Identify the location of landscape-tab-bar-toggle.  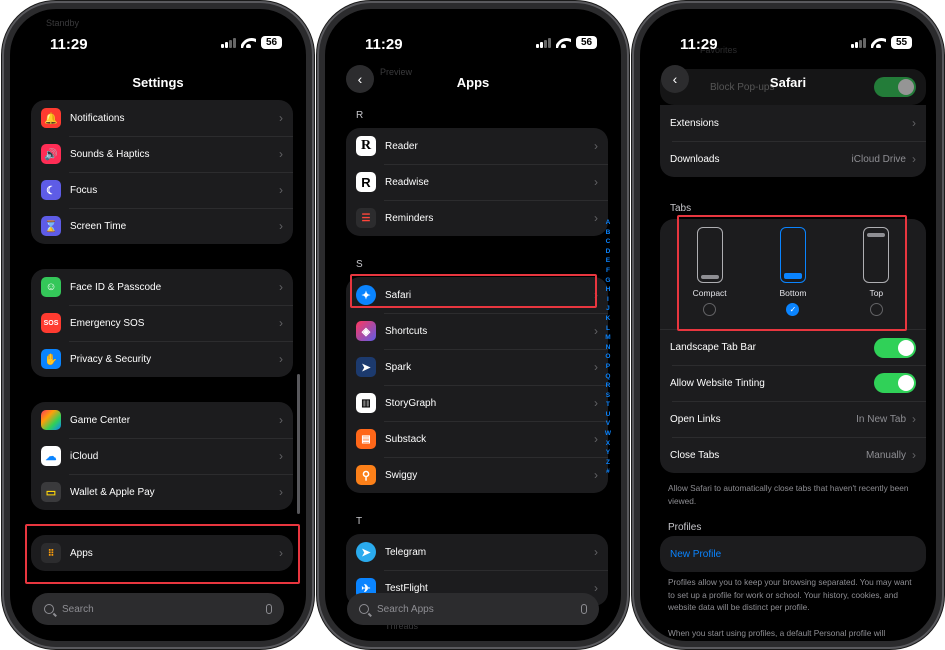
(895, 347).